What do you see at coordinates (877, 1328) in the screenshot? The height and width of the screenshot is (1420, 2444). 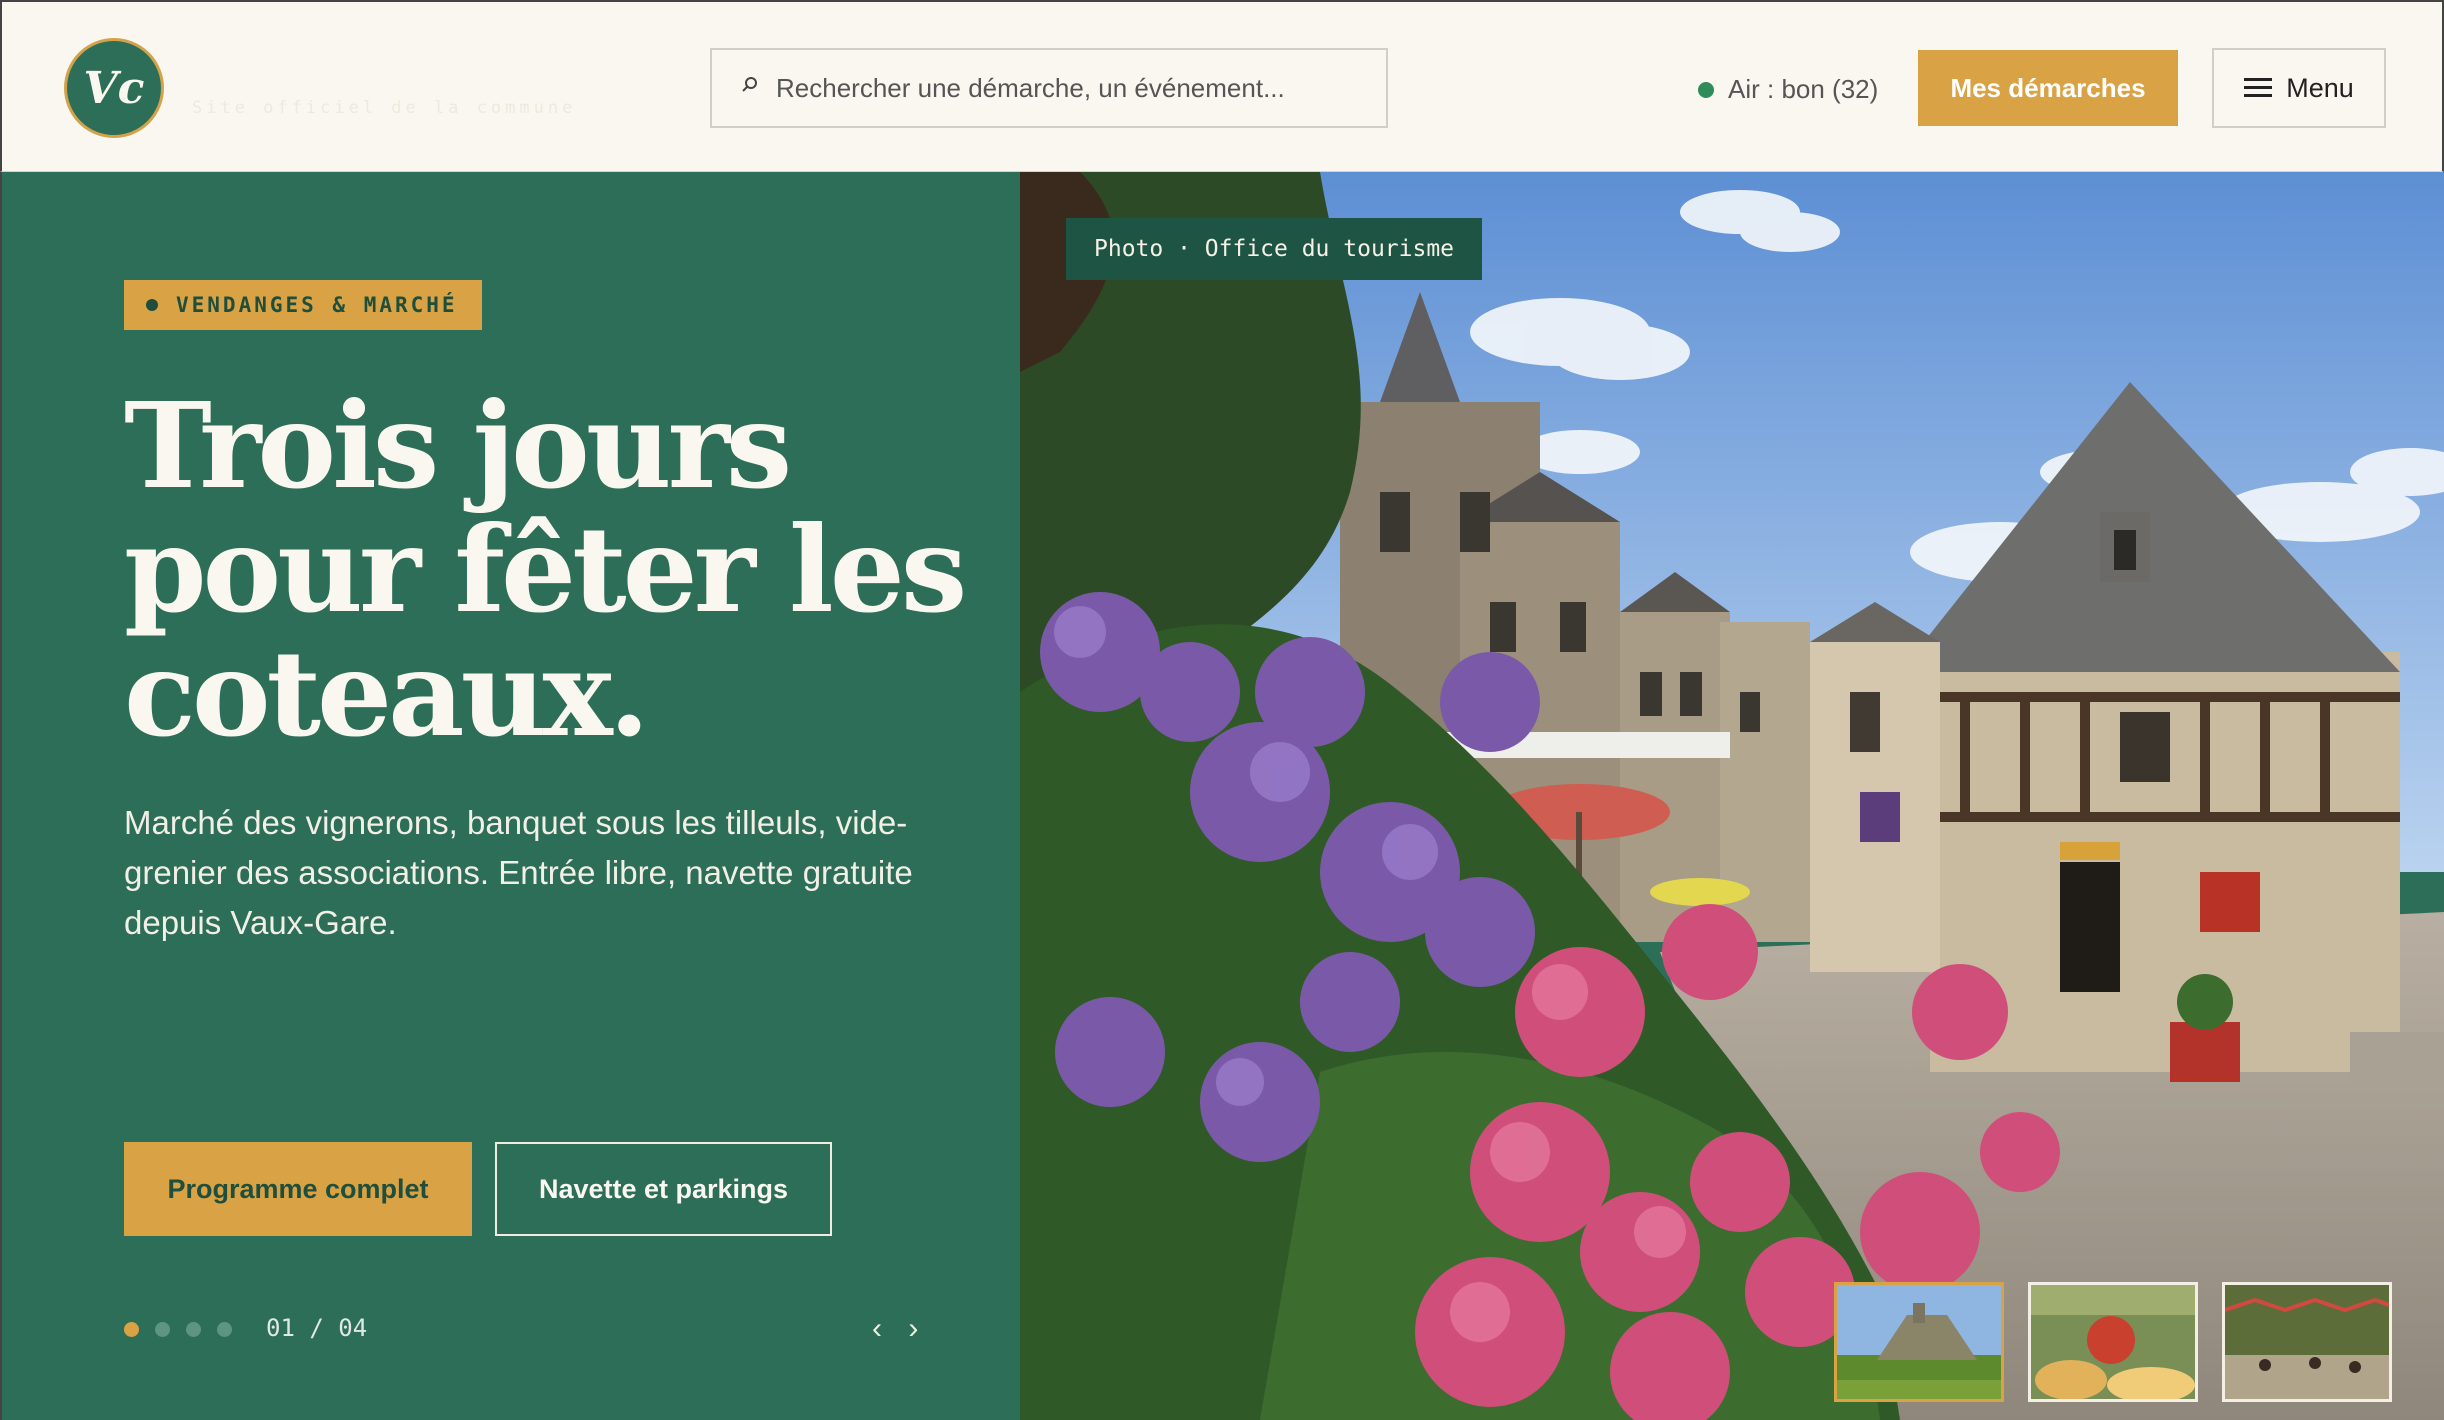 I see `prev-slide-icon: ‹` at bounding box center [877, 1328].